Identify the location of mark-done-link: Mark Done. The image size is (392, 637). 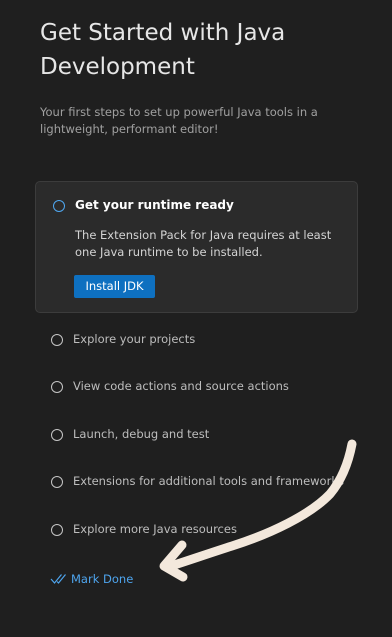
(91, 579).